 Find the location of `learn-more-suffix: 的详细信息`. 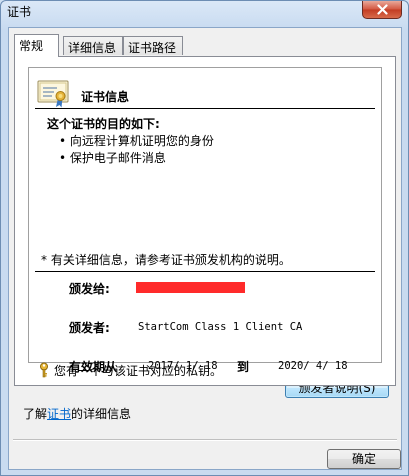

learn-more-suffix: 的详细信息 is located at coordinates (101, 414).